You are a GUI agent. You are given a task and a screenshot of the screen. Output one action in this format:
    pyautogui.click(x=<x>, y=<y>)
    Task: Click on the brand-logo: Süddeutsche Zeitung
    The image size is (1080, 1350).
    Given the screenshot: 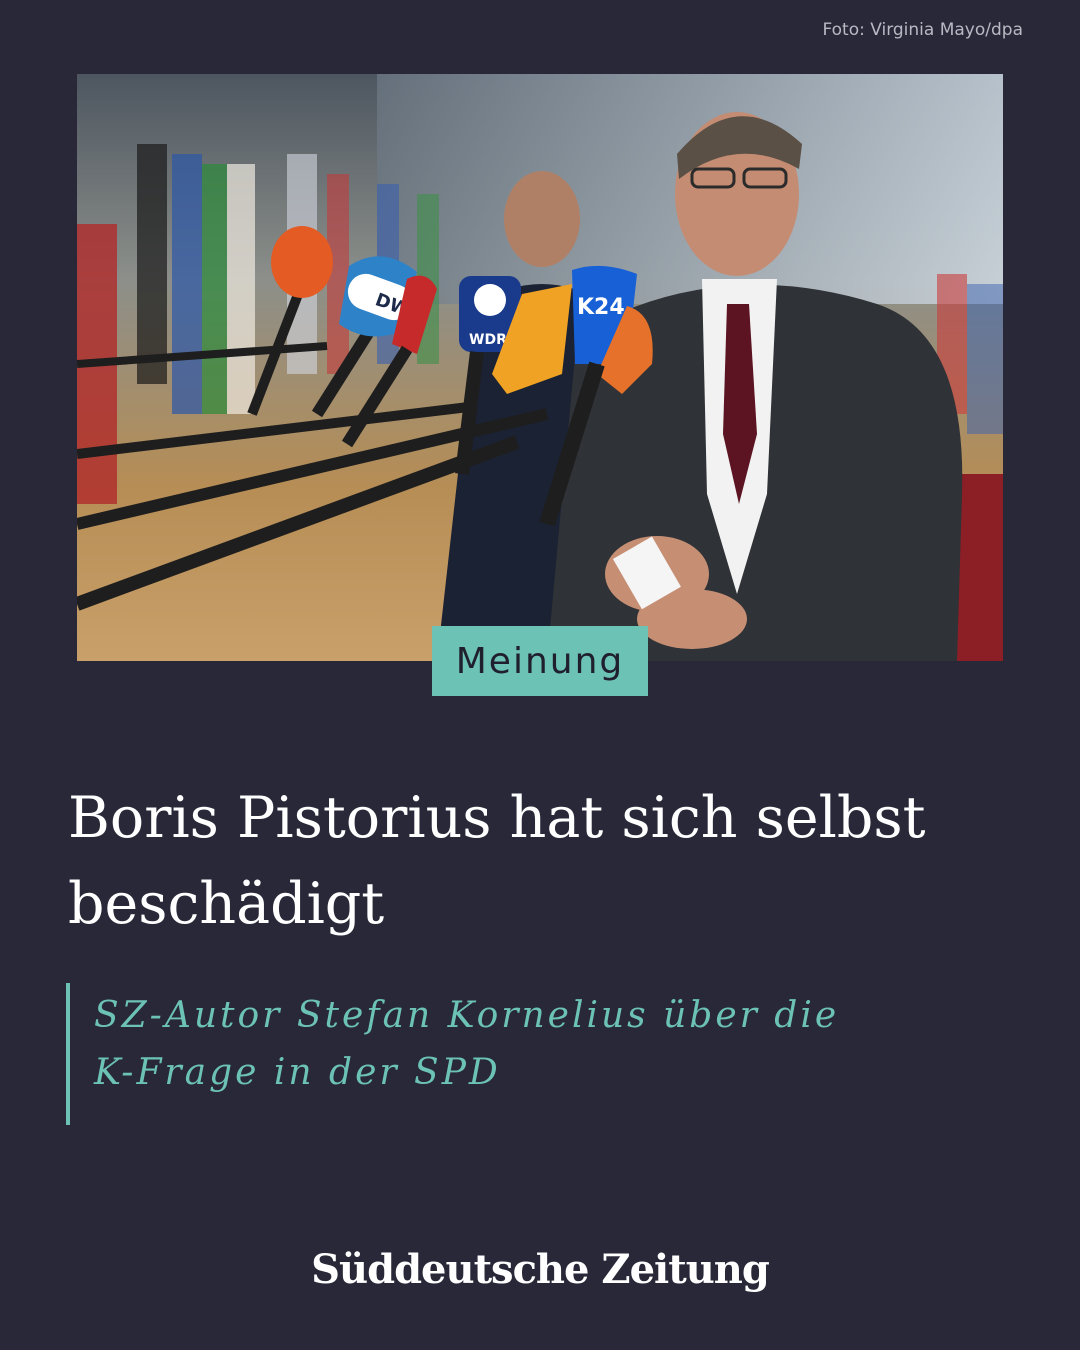 What is the action you would take?
    pyautogui.click(x=540, y=1269)
    